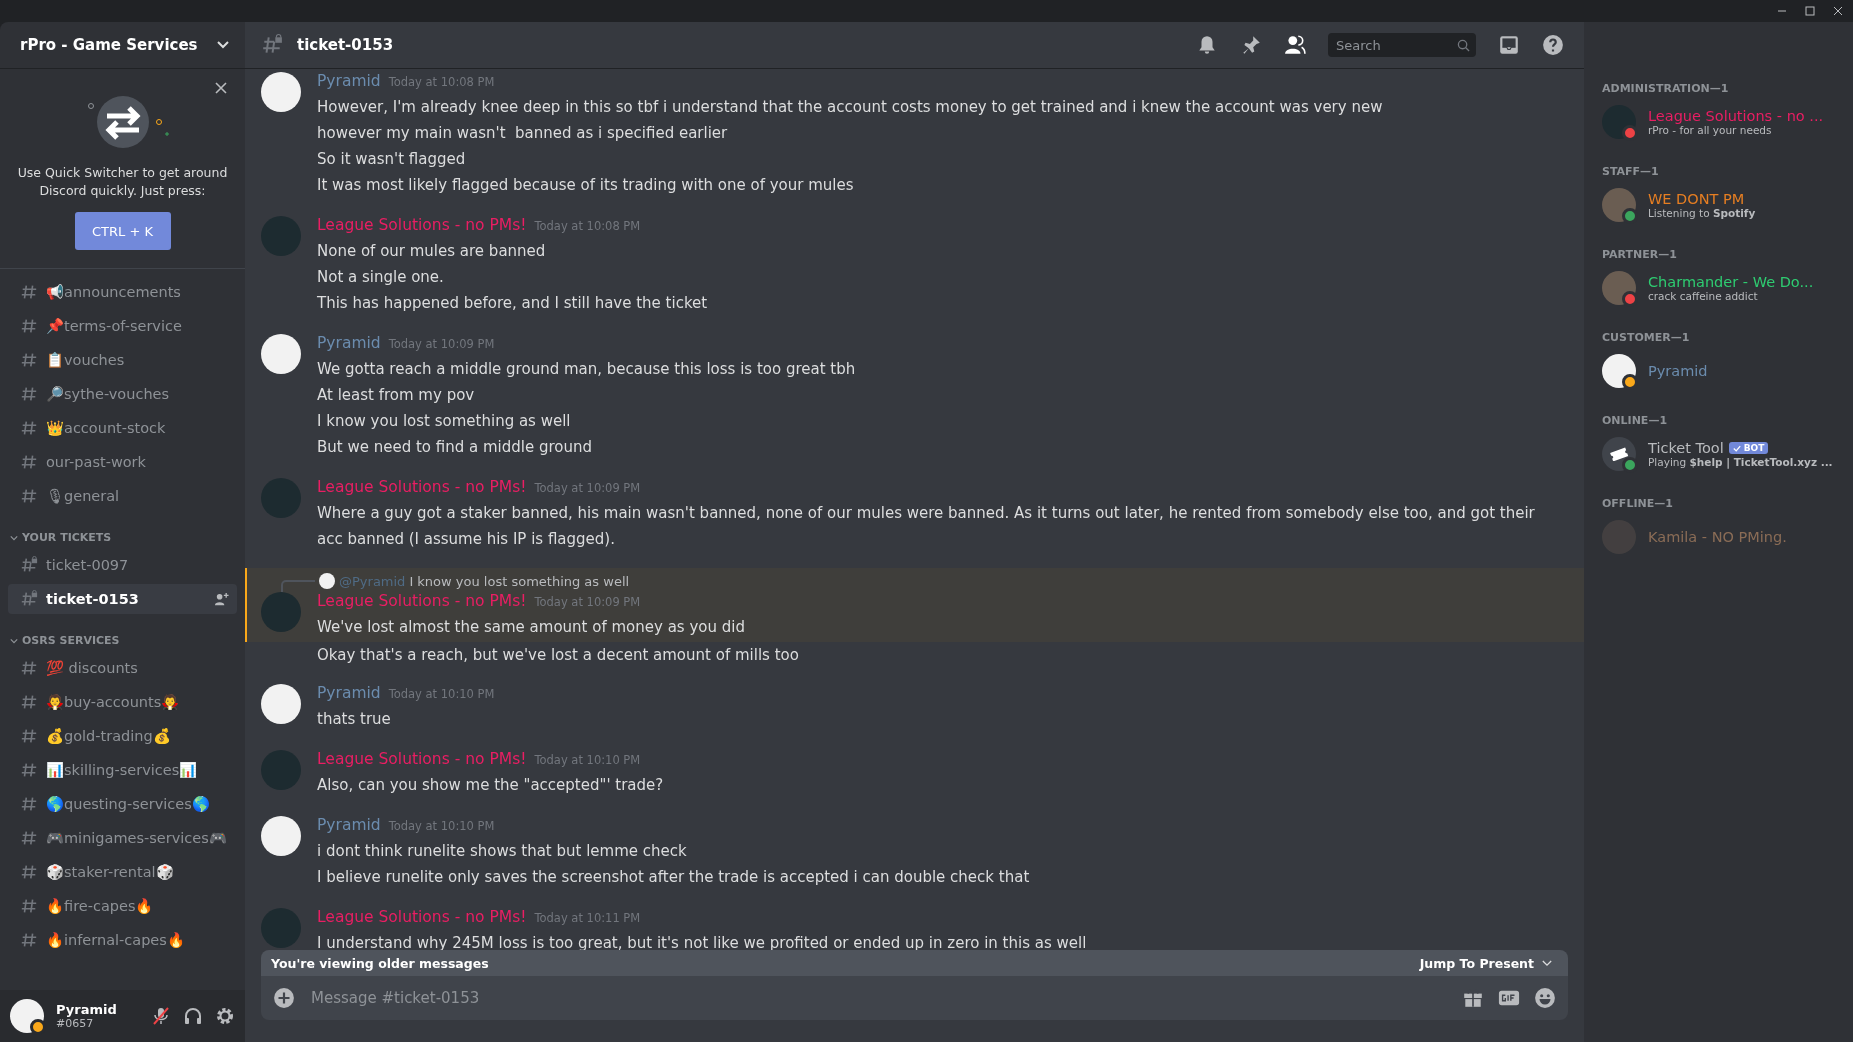  What do you see at coordinates (106, 428) in the screenshot?
I see `channel-name: 👑account-stock` at bounding box center [106, 428].